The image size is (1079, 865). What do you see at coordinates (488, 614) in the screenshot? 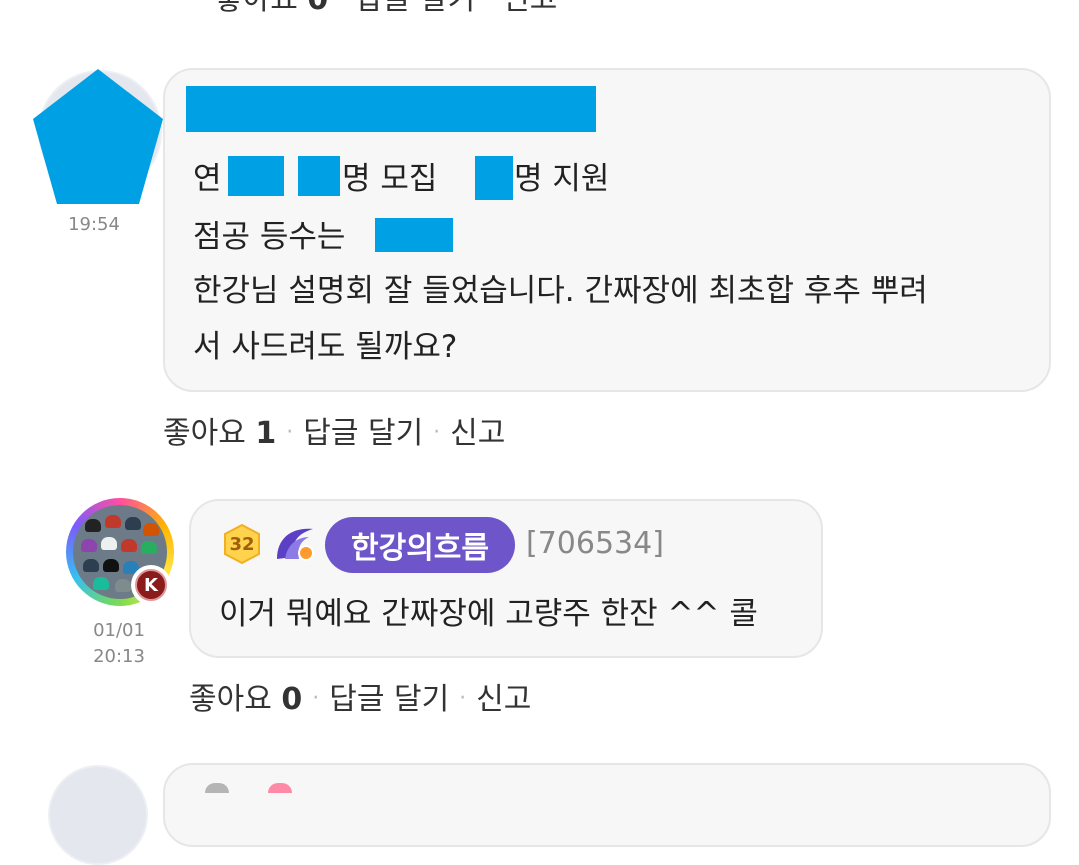
I see `comment-text: 이거 뭐예요 간짜장에 고량주 한잔 ^^ 콜` at bounding box center [488, 614].